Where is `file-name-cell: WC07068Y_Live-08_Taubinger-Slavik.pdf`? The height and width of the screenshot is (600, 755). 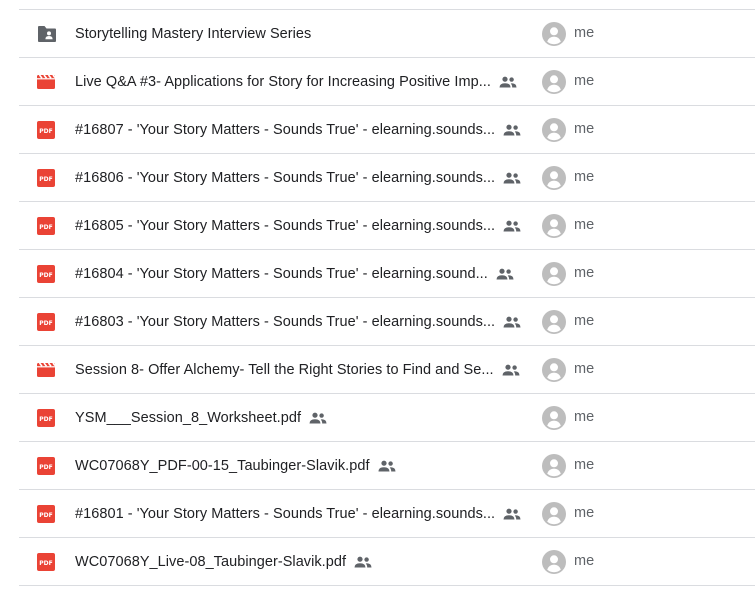
file-name-cell: WC07068Y_Live-08_Taubinger-Slavik.pdf is located at coordinates (223, 561).